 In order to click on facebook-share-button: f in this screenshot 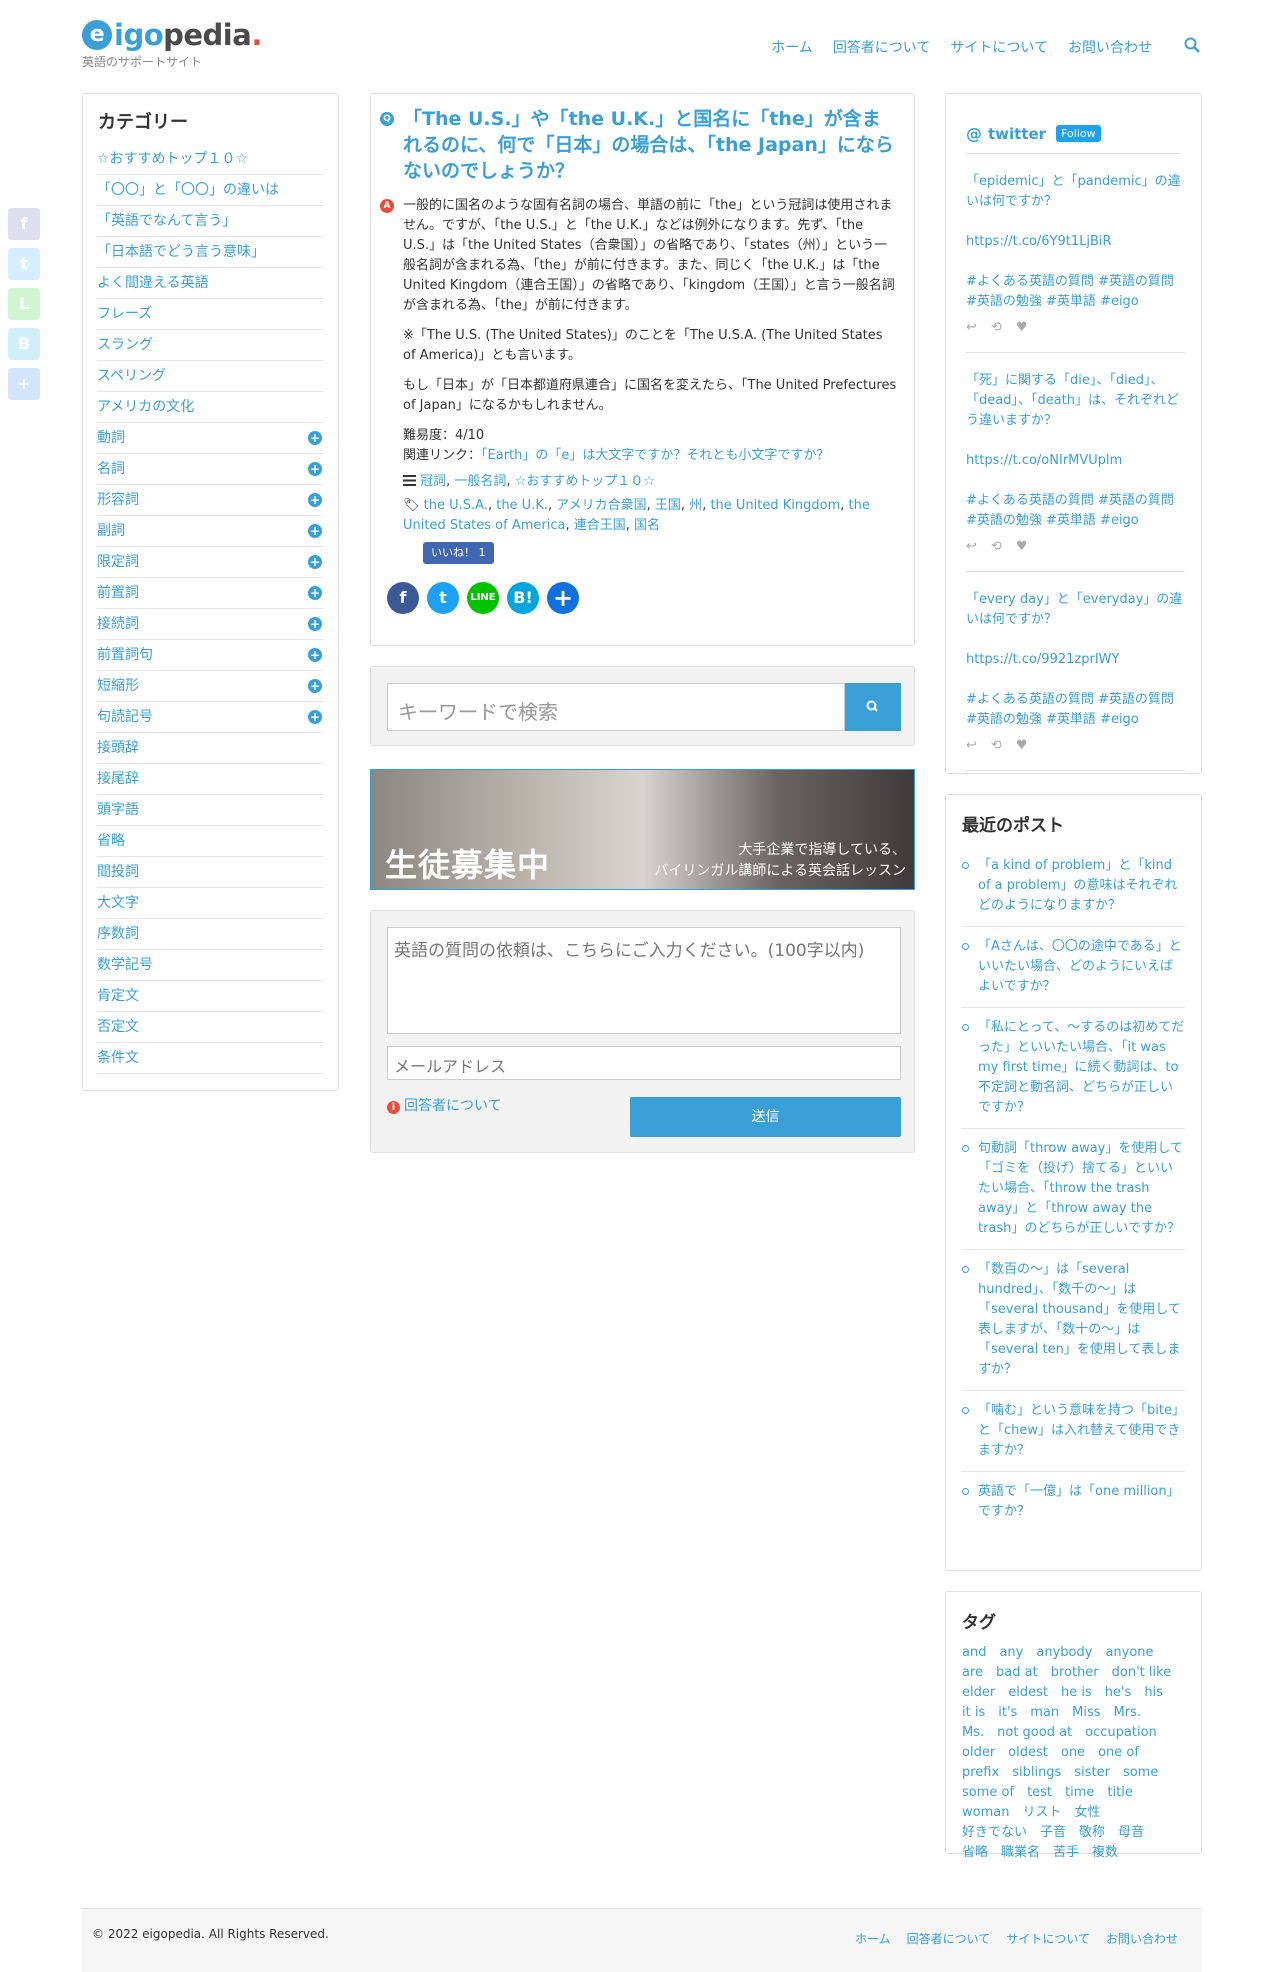, I will do `click(403, 598)`.